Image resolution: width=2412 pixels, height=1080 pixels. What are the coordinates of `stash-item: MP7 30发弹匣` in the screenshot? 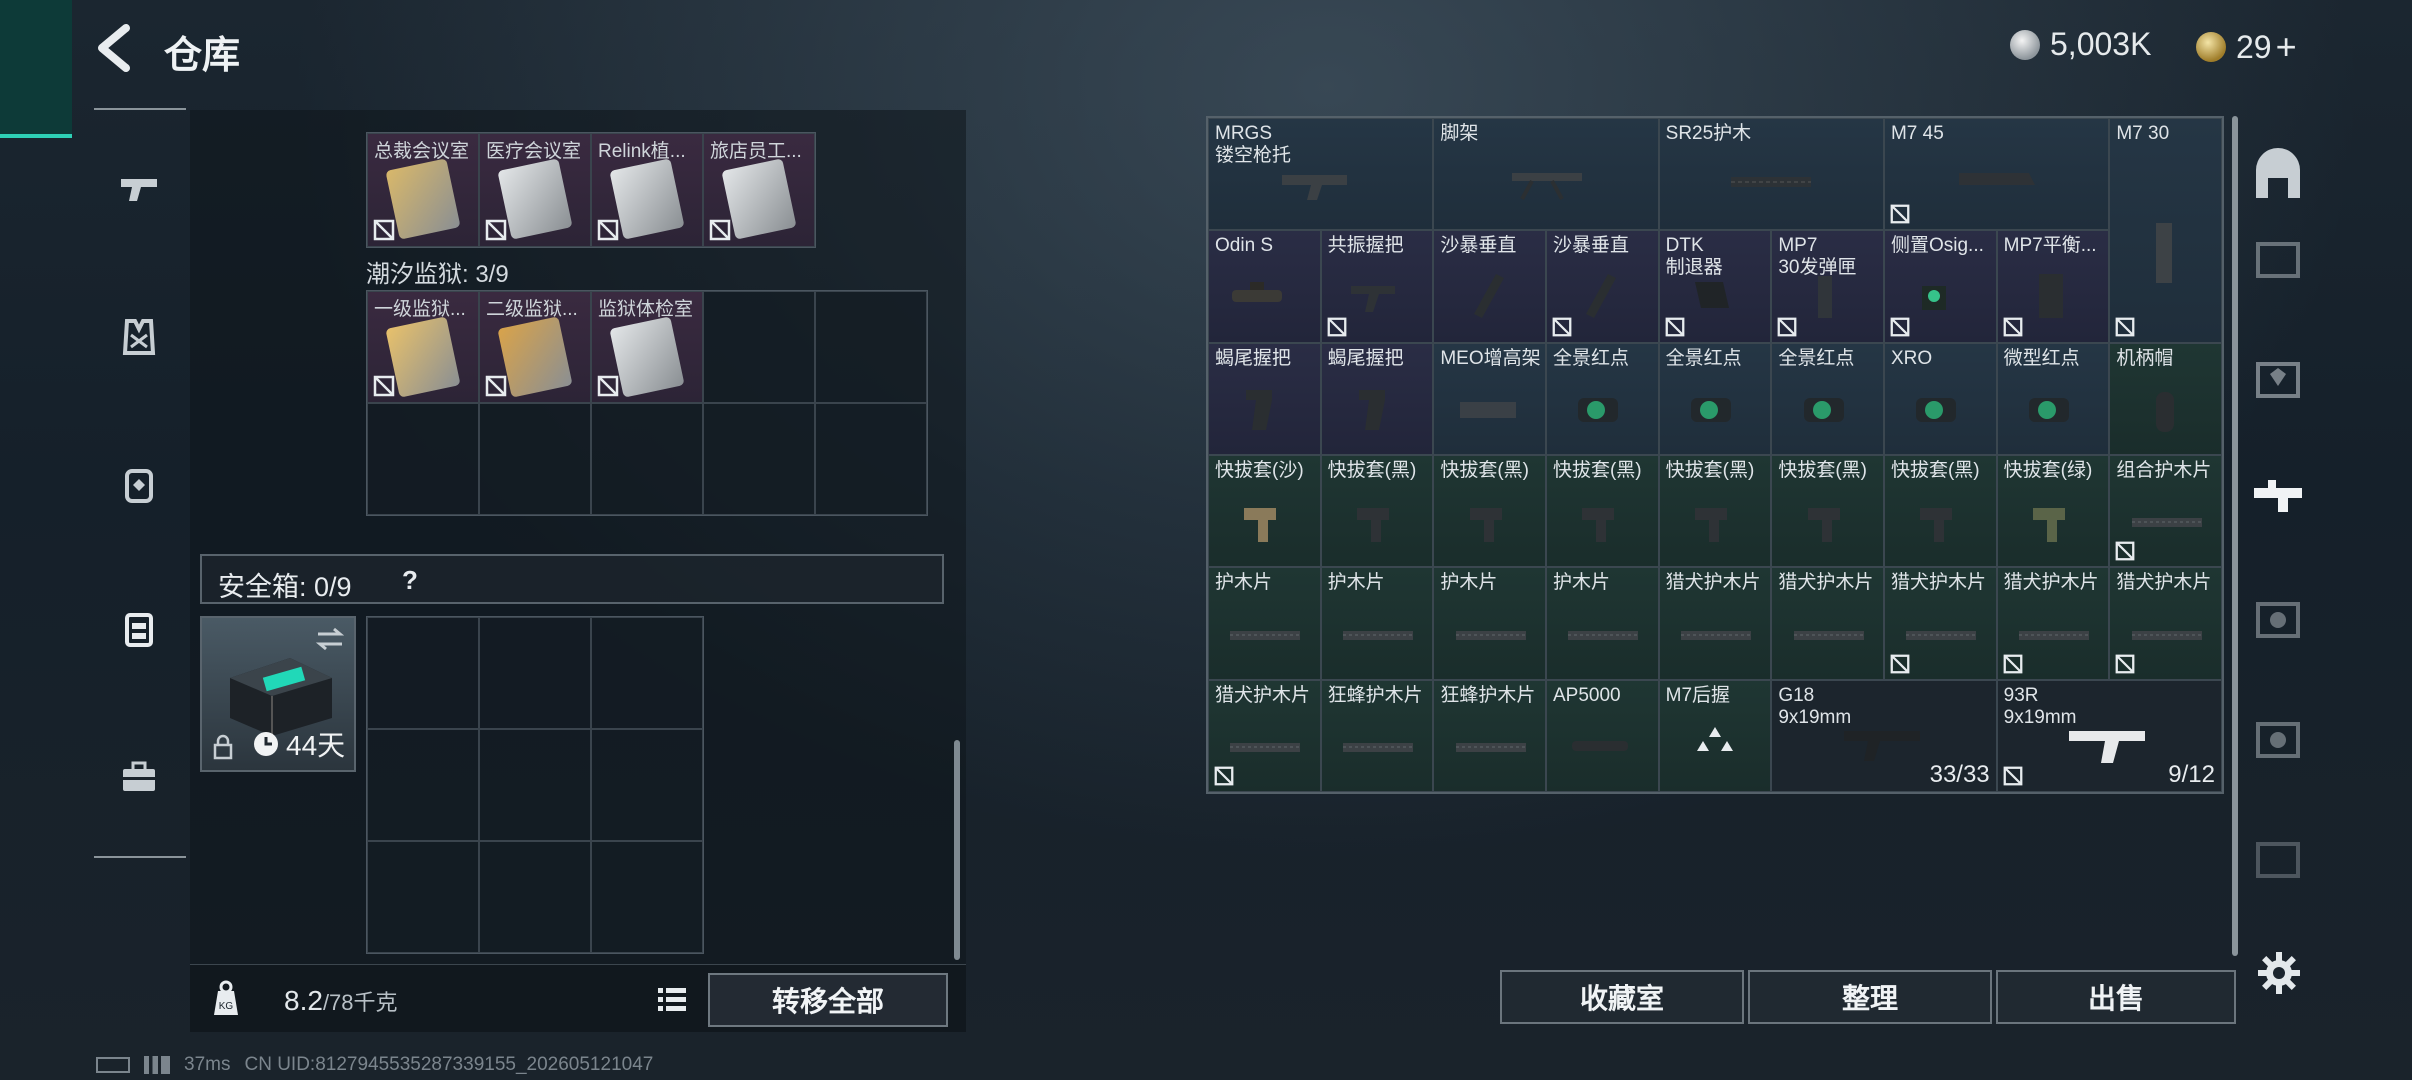 It's located at (1827, 286).